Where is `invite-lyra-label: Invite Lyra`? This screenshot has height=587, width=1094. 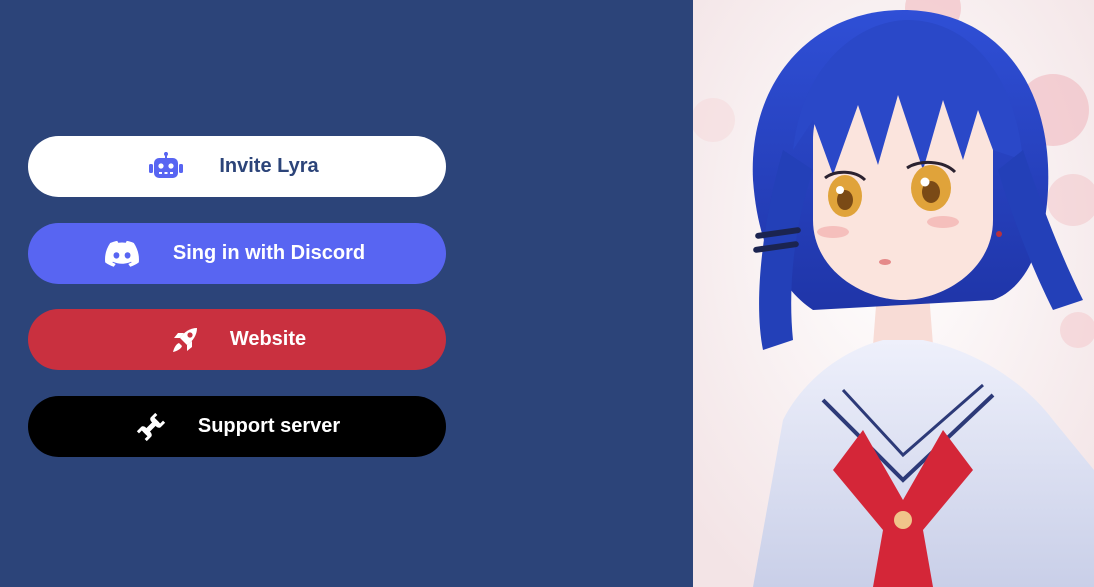 invite-lyra-label: Invite Lyra is located at coordinates (269, 166).